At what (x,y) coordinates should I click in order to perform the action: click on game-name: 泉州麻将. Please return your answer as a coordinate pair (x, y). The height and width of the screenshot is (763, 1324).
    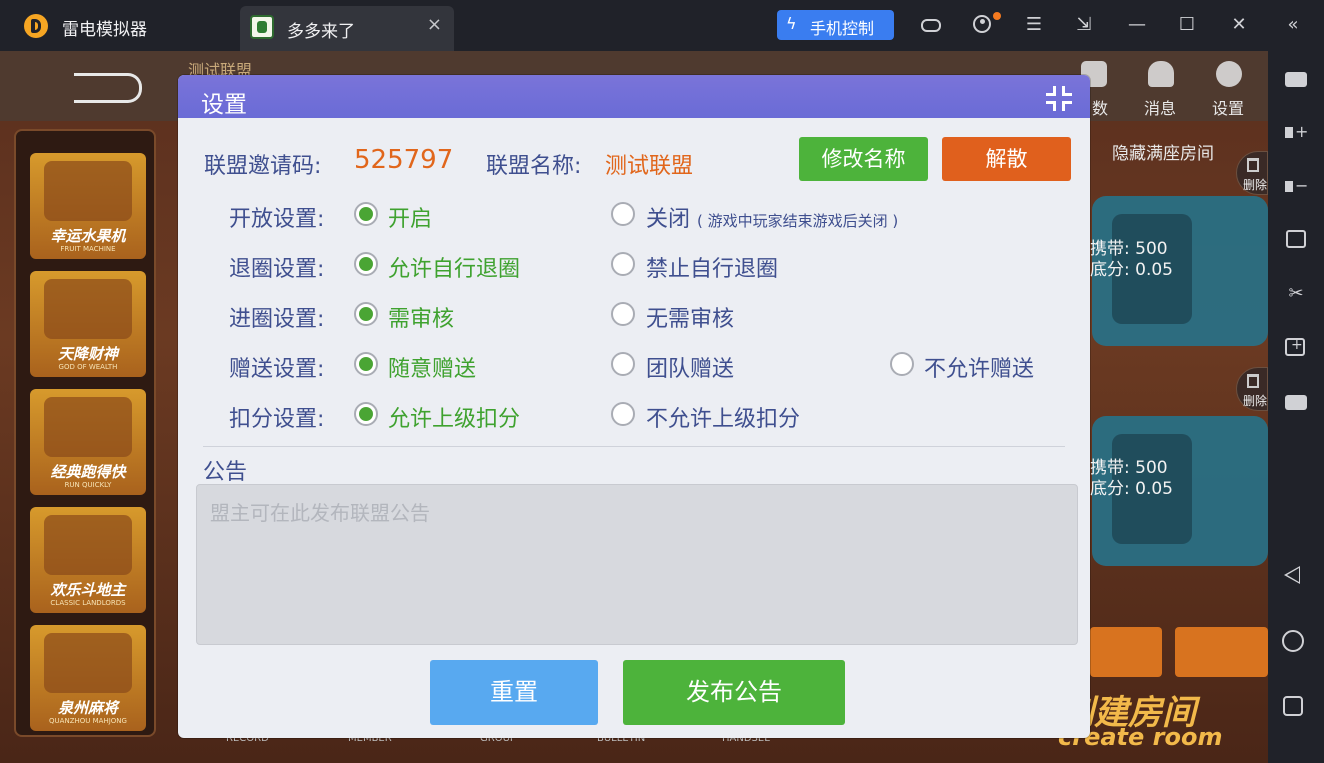
    Looking at the image, I should click on (87, 708).